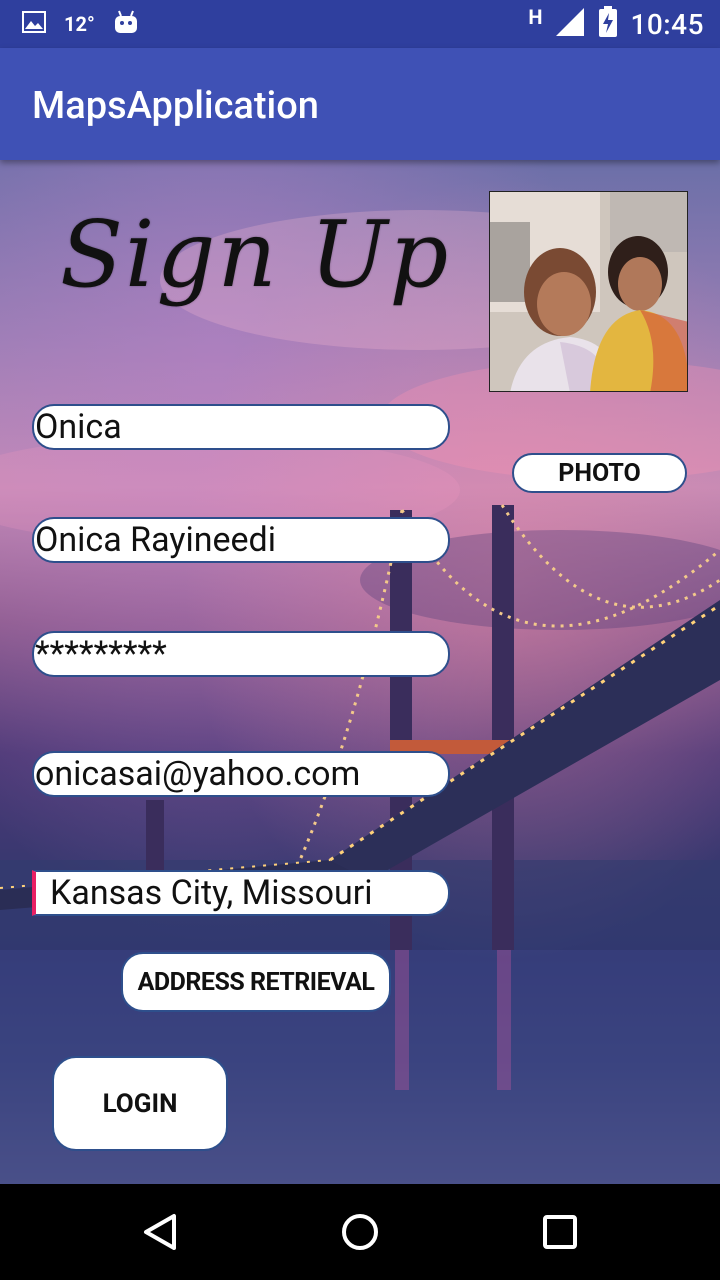 This screenshot has height=1280, width=720. I want to click on login-button: LOGIN, so click(140, 1103).